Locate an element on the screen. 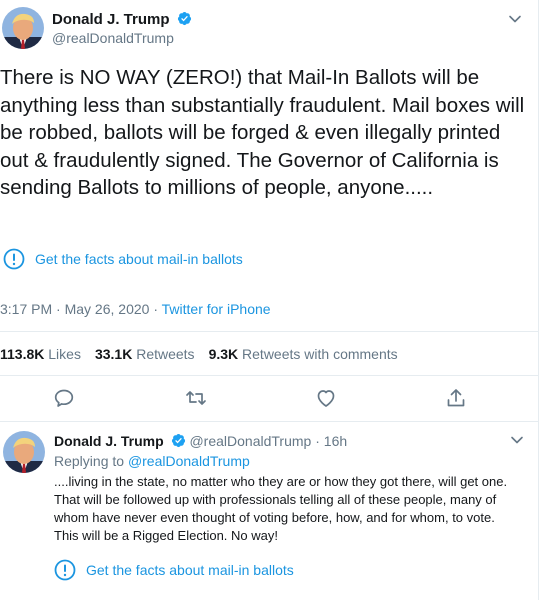 Image resolution: width=559 pixels, height=600 pixels. author-handle: @realDonaldTrump is located at coordinates (113, 38).